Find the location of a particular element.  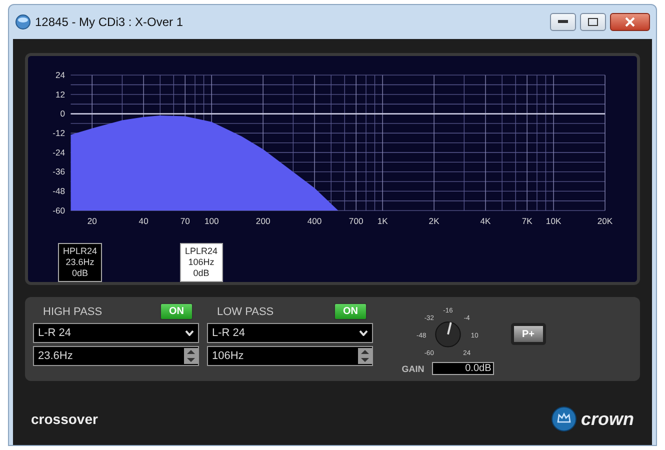

x-axis-label: 1K is located at coordinates (382, 221).